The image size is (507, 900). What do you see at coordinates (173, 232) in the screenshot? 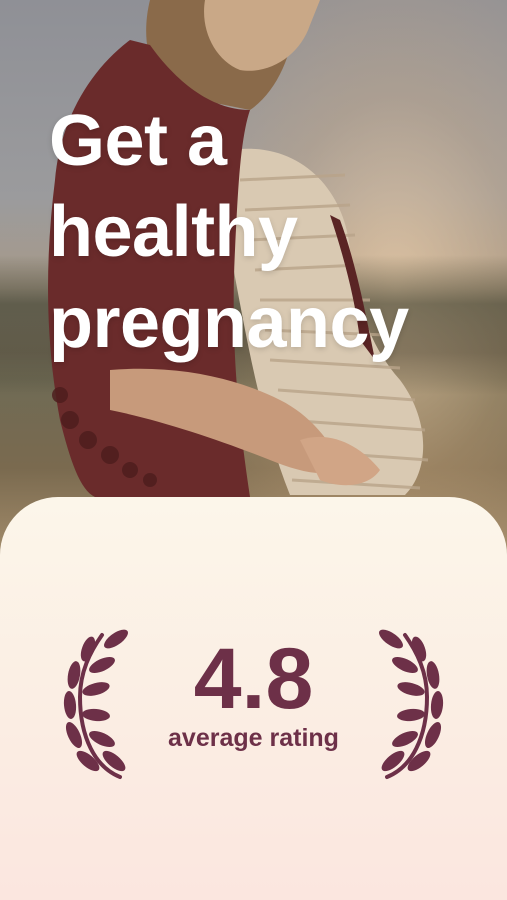
I see `headline-line-2: healthy` at bounding box center [173, 232].